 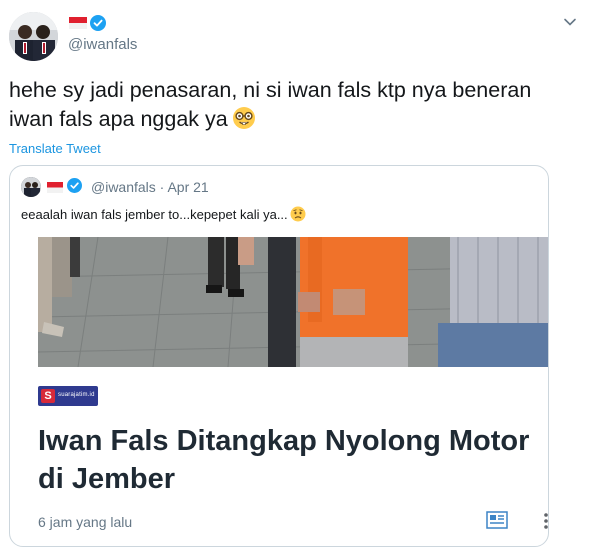 I want to click on quoted-handle: @iwanfals, so click(x=123, y=187).